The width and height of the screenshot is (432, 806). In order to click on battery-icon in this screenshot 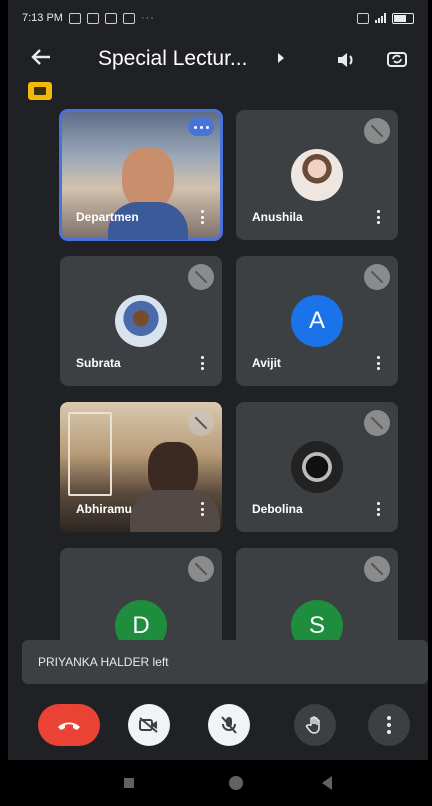, I will do `click(403, 18)`.